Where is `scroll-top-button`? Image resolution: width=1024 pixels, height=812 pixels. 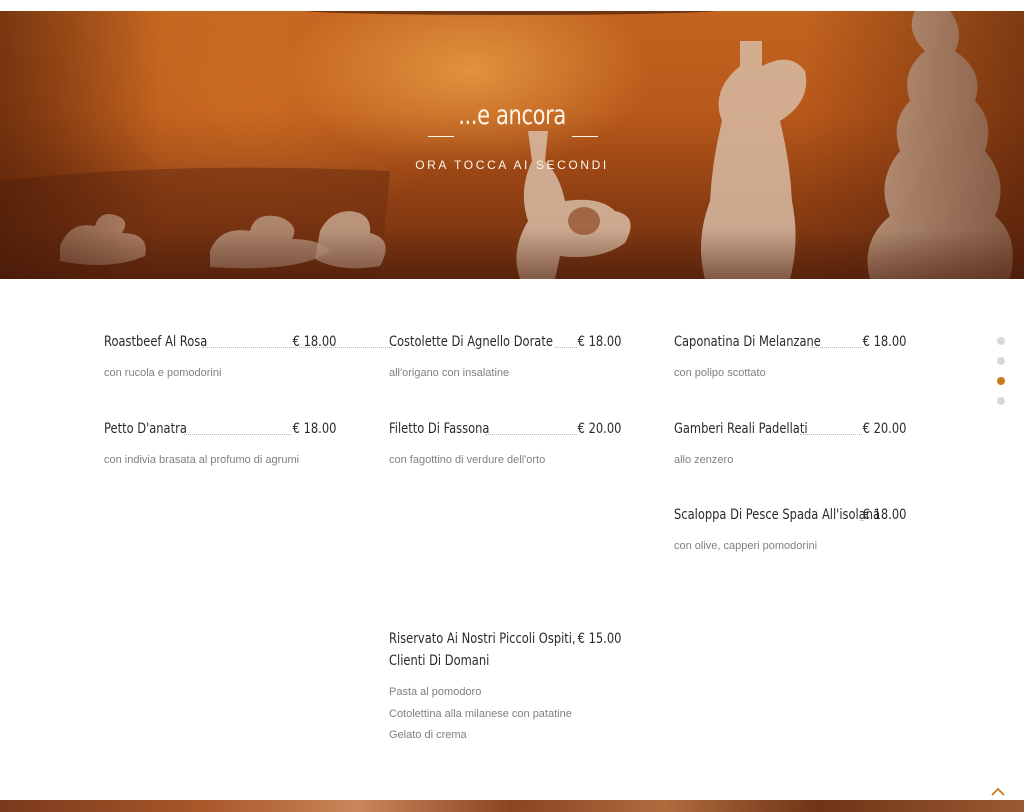
scroll-top-button is located at coordinates (998, 791).